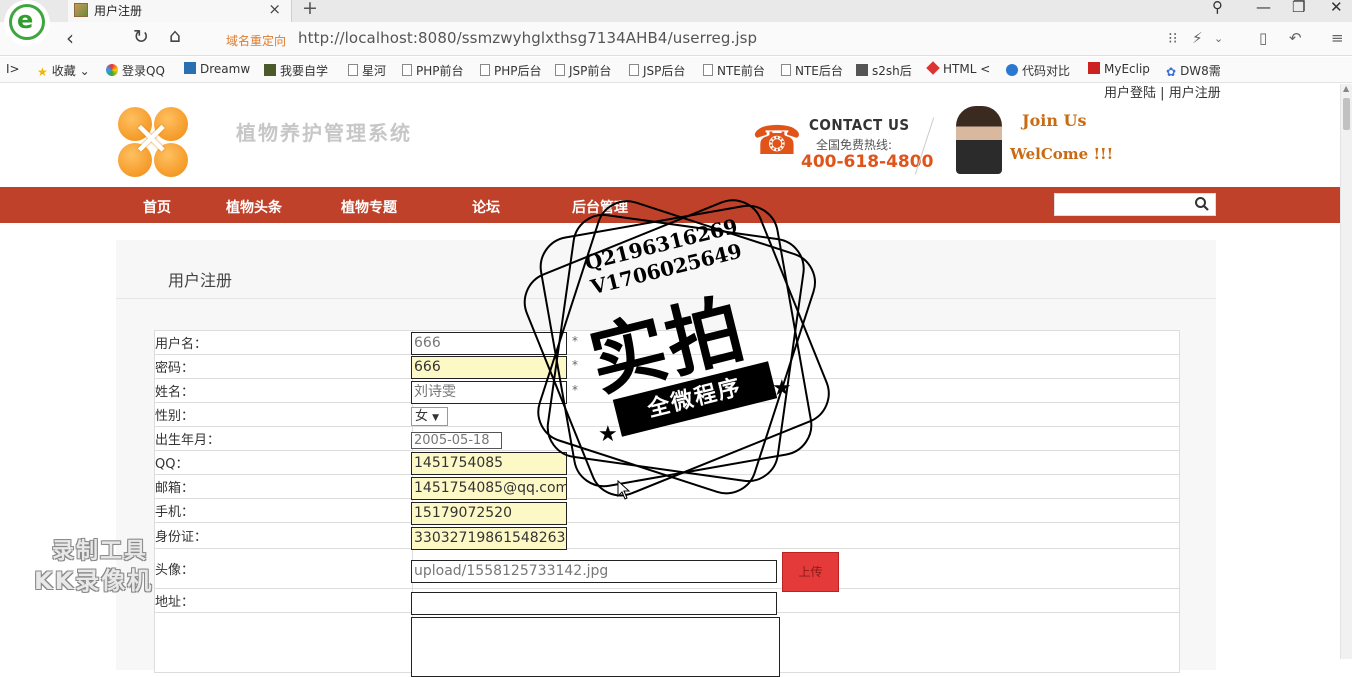  What do you see at coordinates (958, 68) in the screenshot?
I see `bookmark-html: HTML <` at bounding box center [958, 68].